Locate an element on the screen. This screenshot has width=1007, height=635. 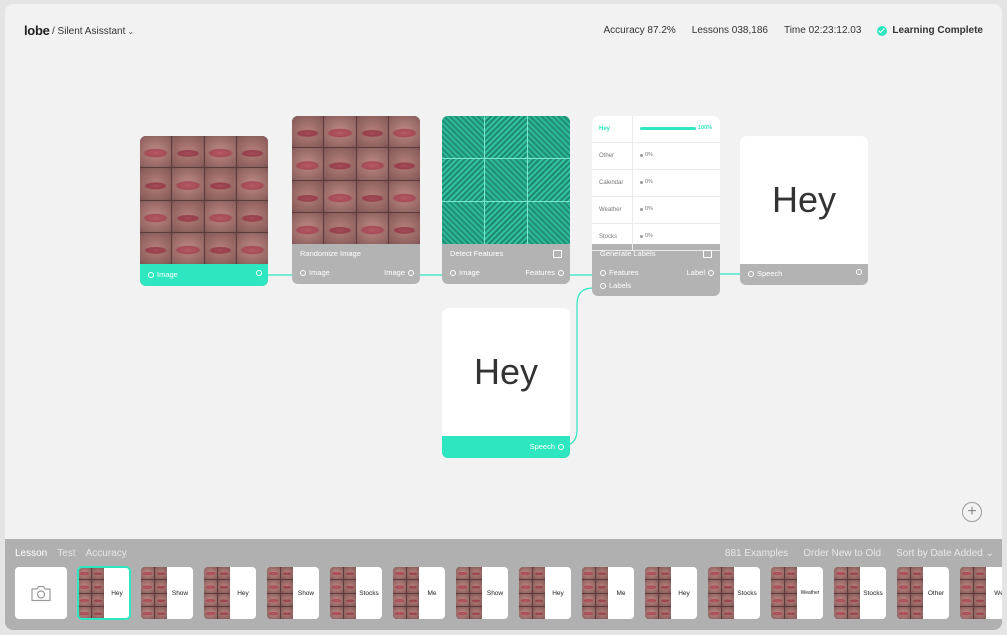
generate-labels-port: Labels is located at coordinates (615, 285).